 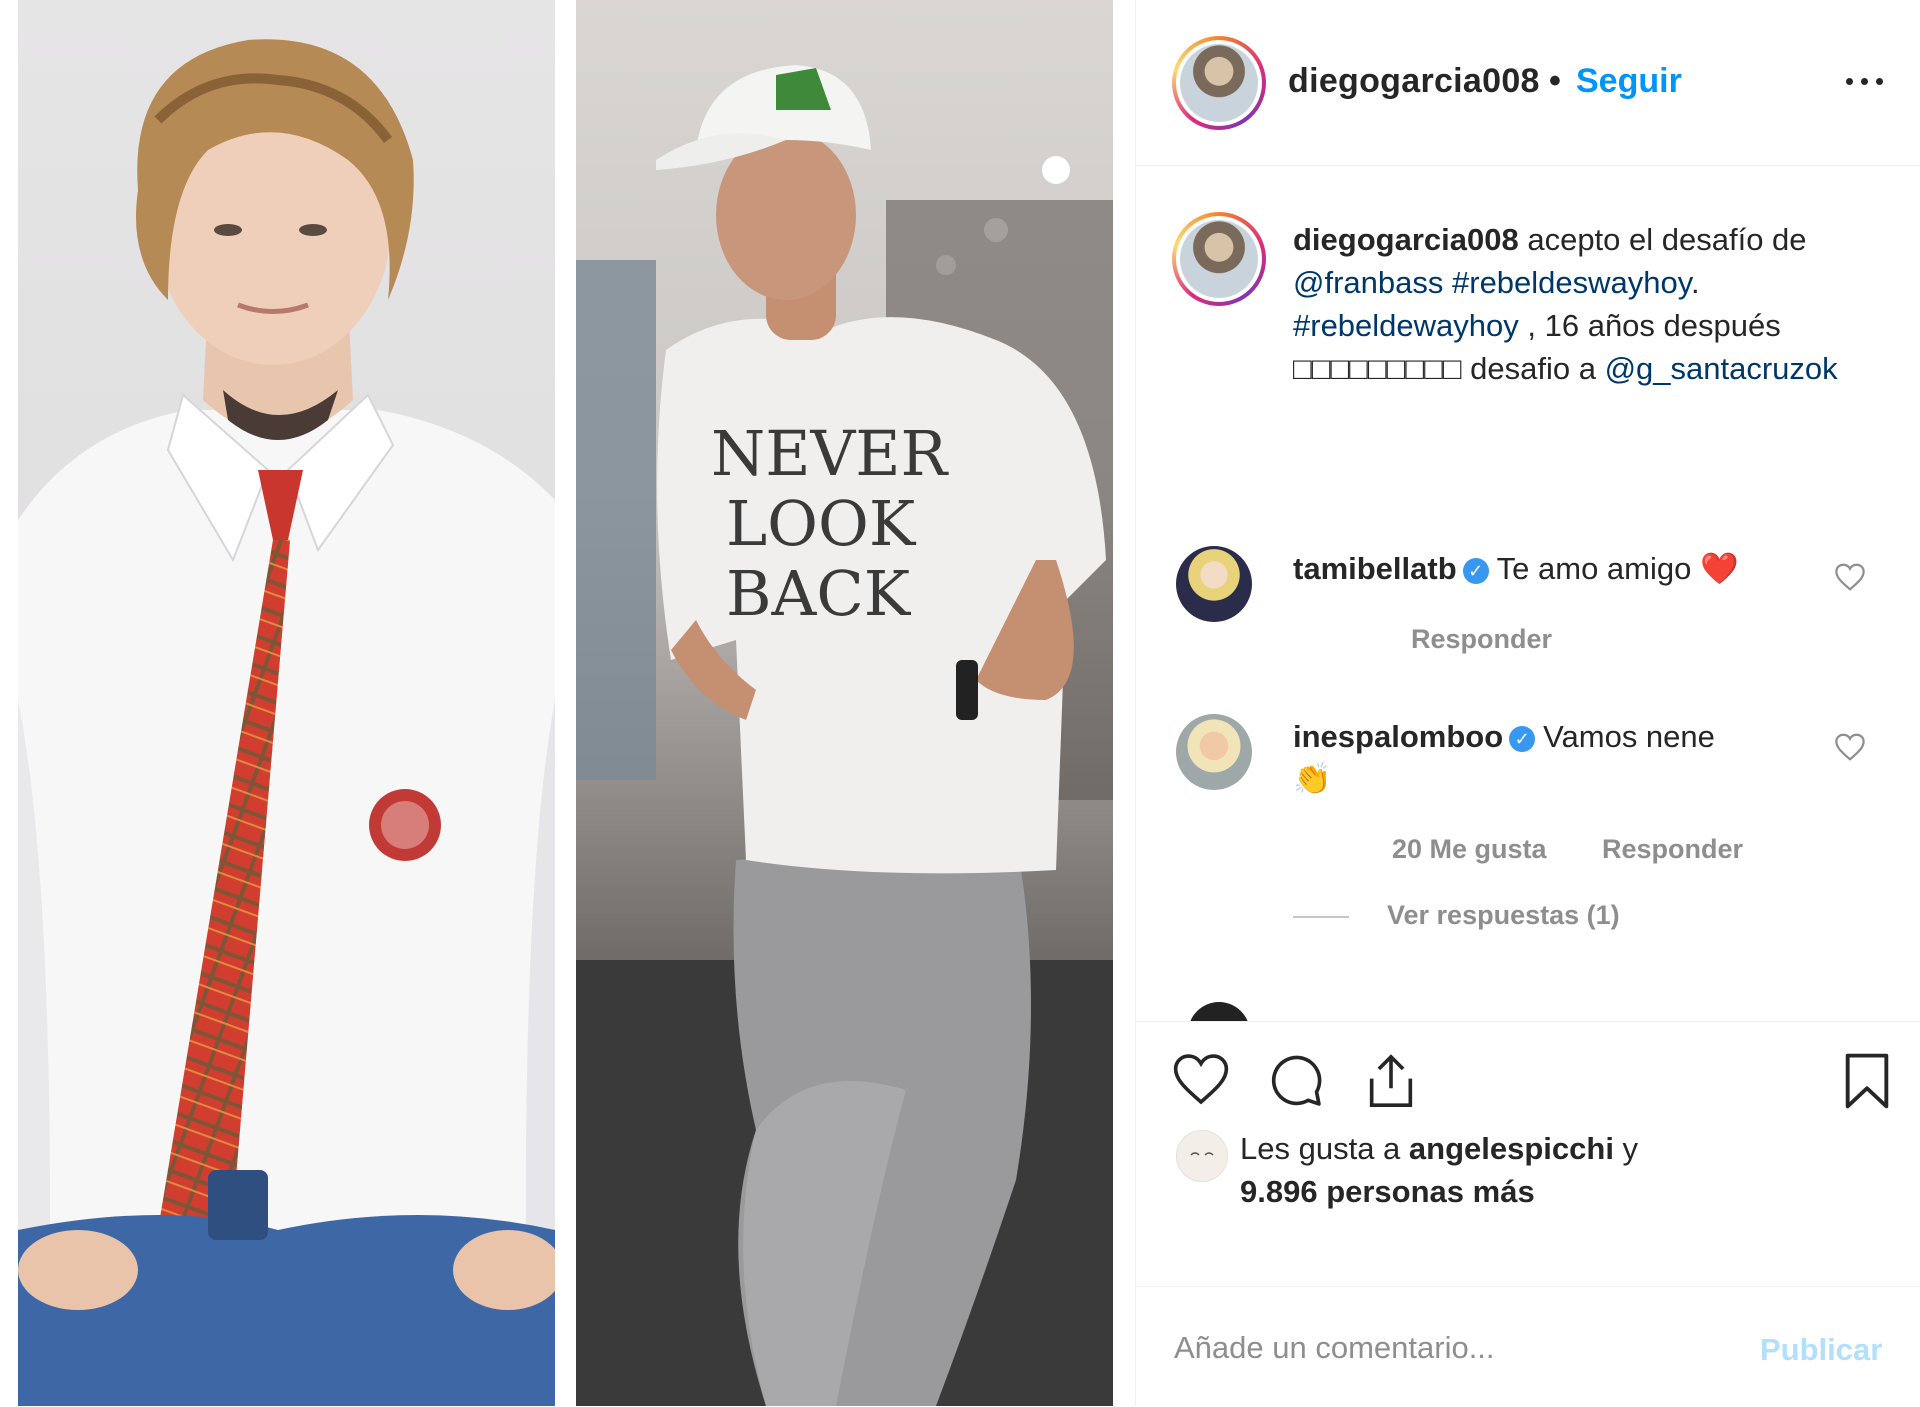 What do you see at coordinates (1626, 1148) in the screenshot?
I see `likes-middle: y` at bounding box center [1626, 1148].